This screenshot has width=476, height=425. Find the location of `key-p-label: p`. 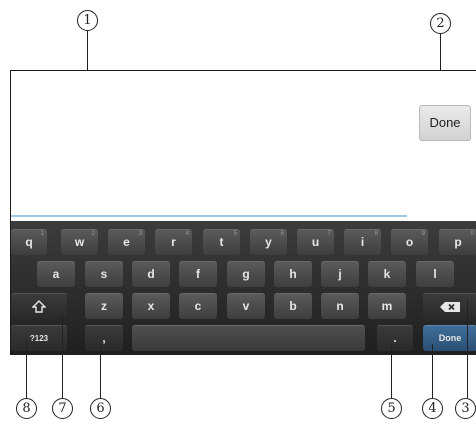

key-p-label: p is located at coordinates (458, 242).